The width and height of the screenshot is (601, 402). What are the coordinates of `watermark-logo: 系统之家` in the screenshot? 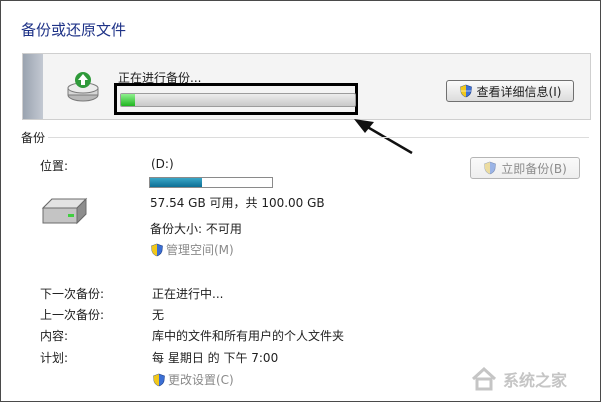 It's located at (534, 379).